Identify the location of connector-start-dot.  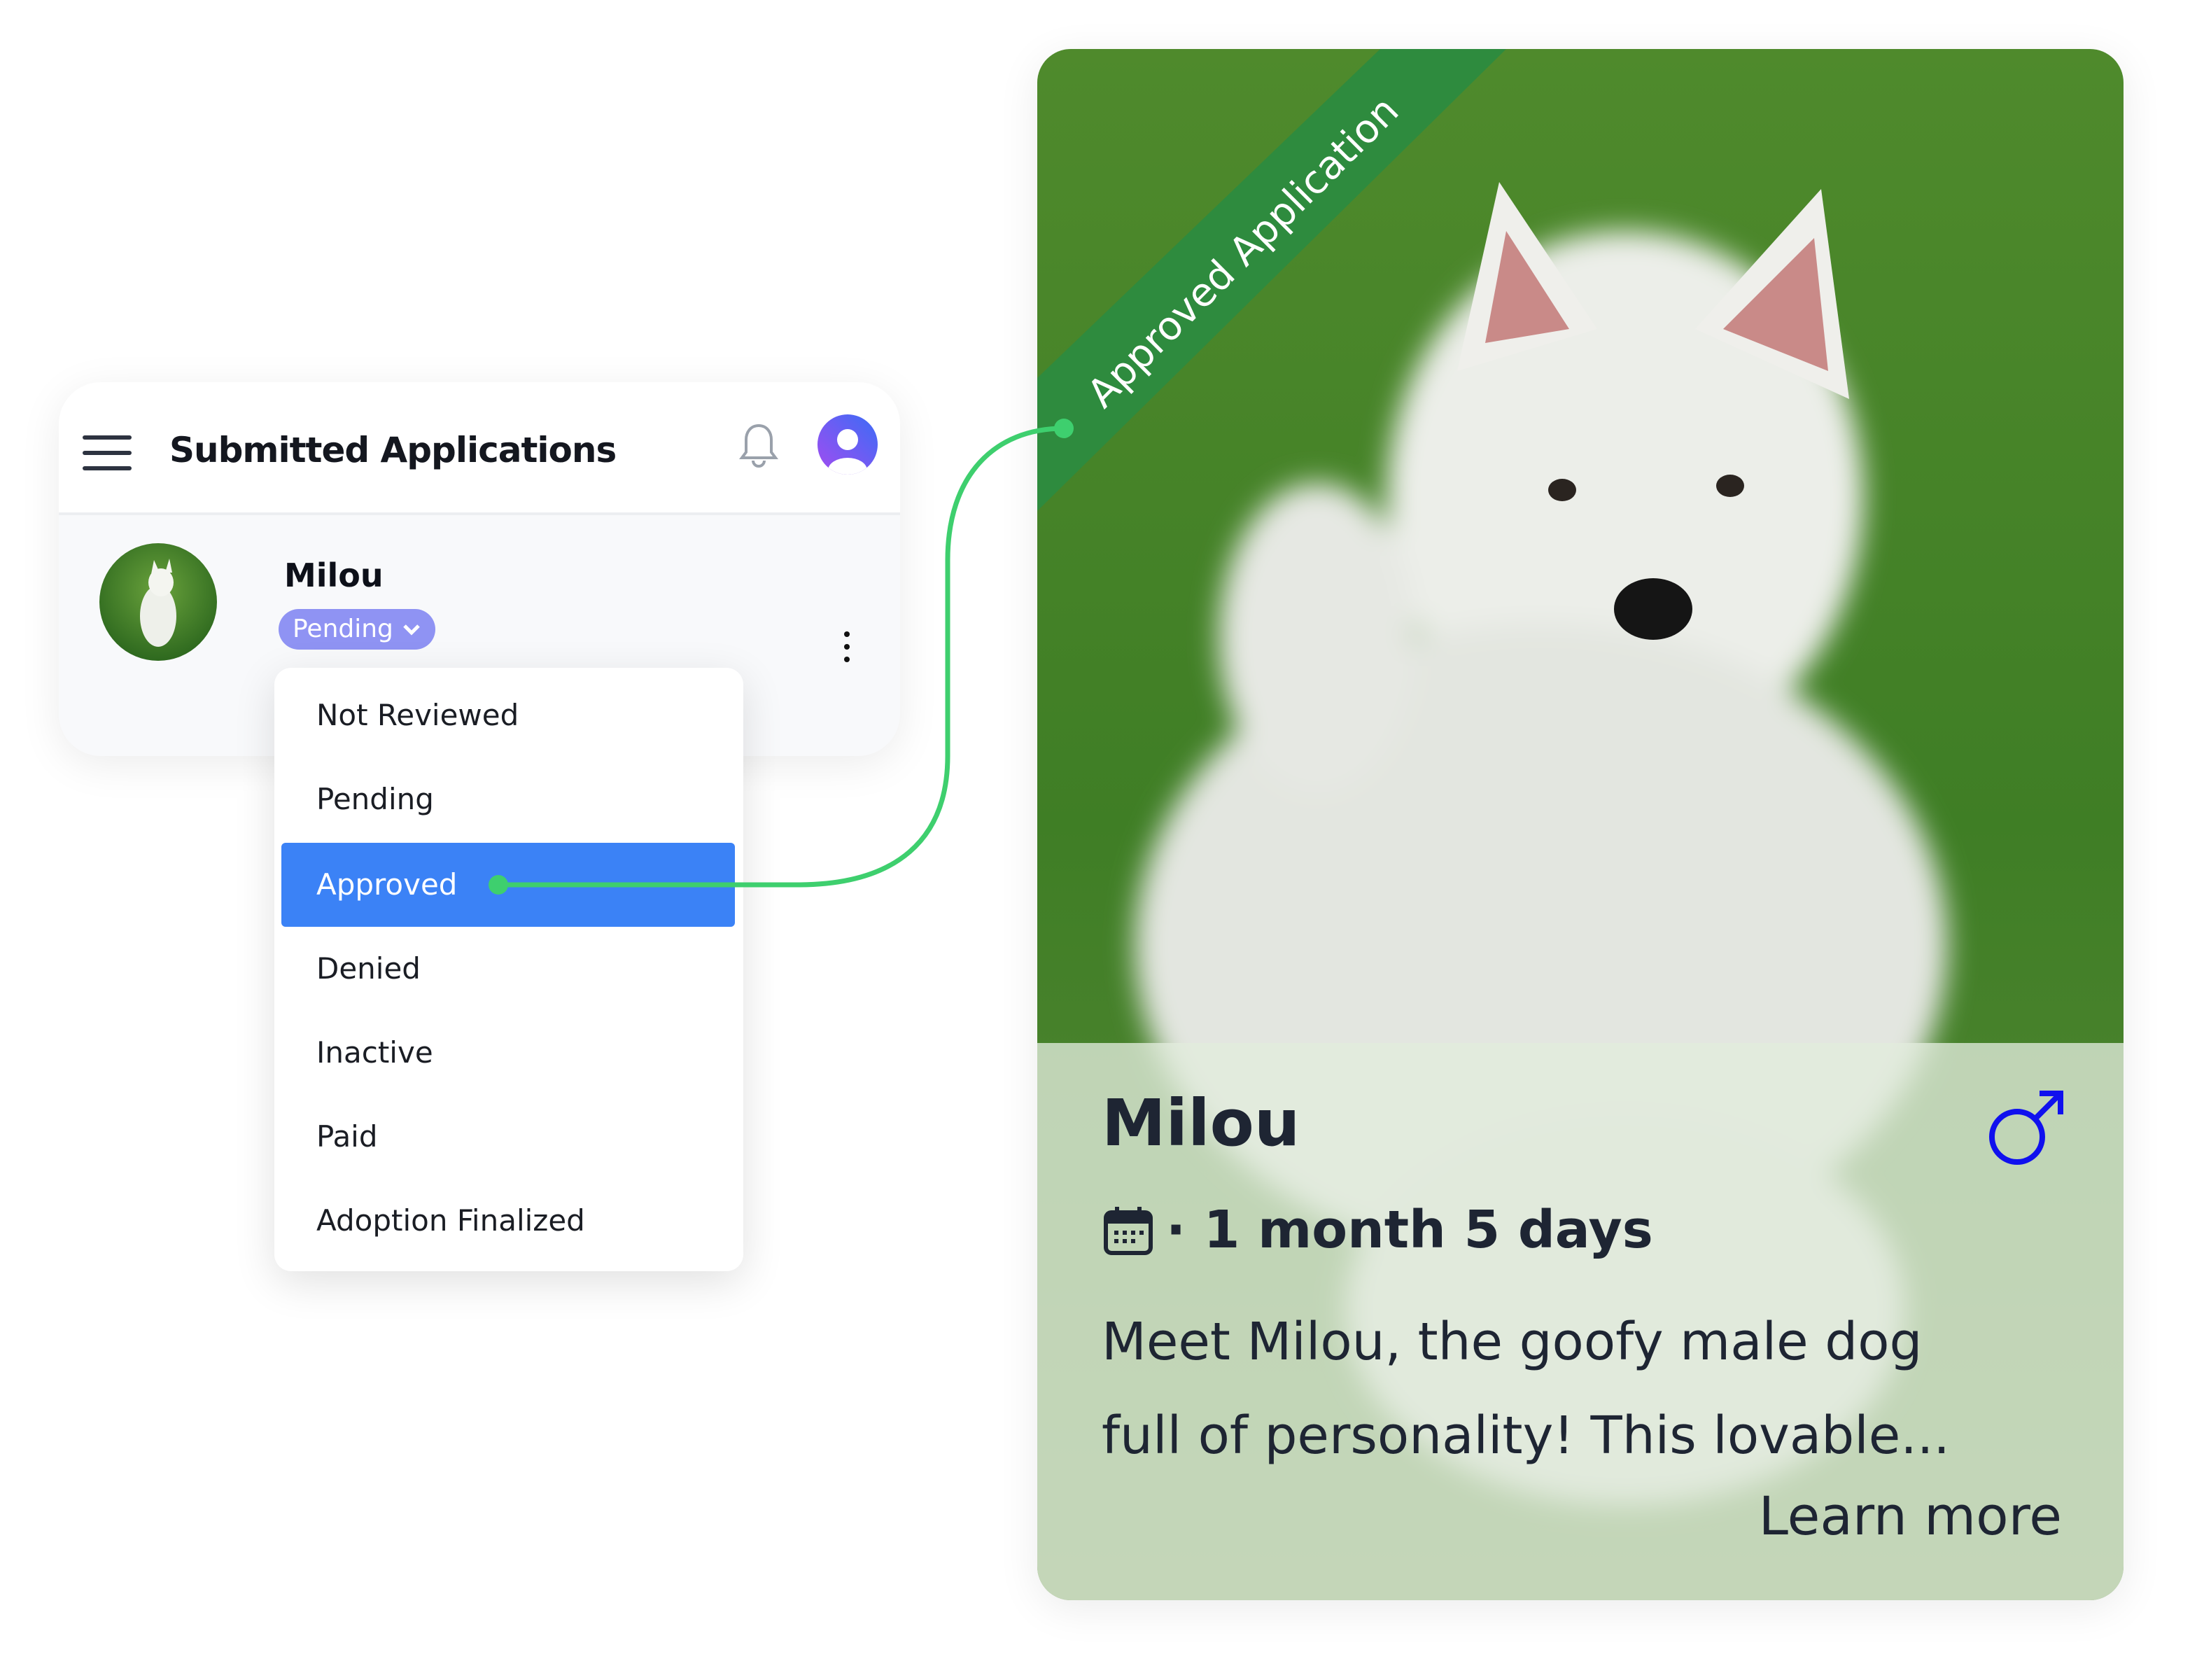
(499, 885).